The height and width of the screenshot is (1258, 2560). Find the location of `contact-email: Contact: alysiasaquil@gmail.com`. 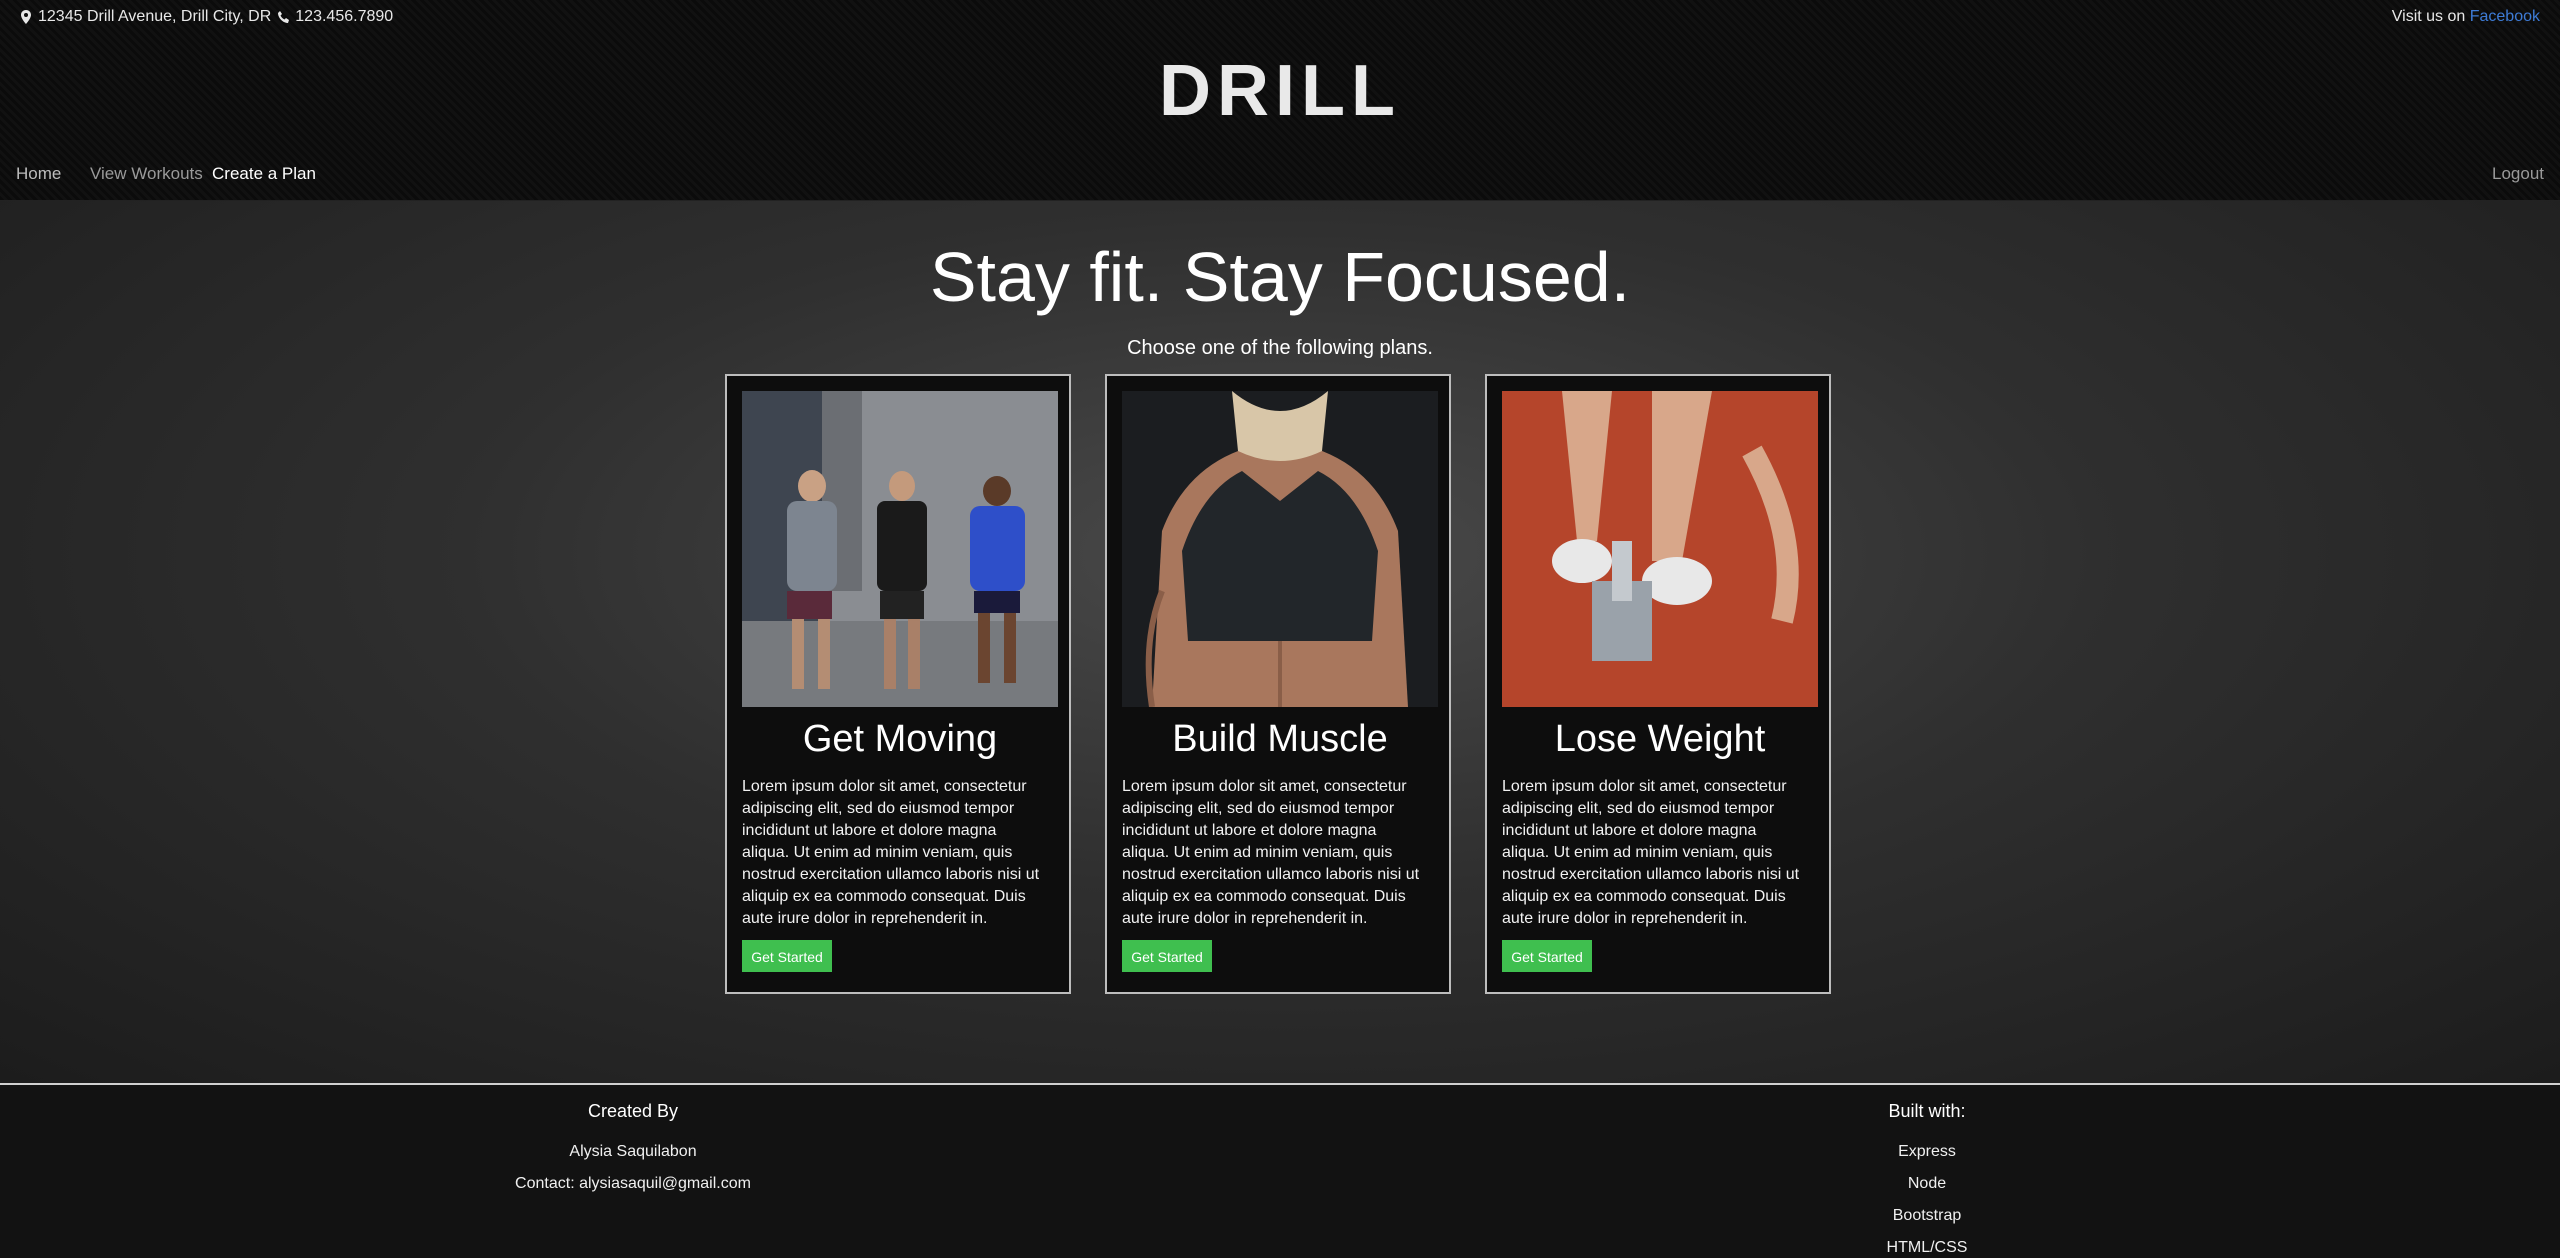

contact-email: Contact: alysiasaquil@gmail.com is located at coordinates (633, 1183).